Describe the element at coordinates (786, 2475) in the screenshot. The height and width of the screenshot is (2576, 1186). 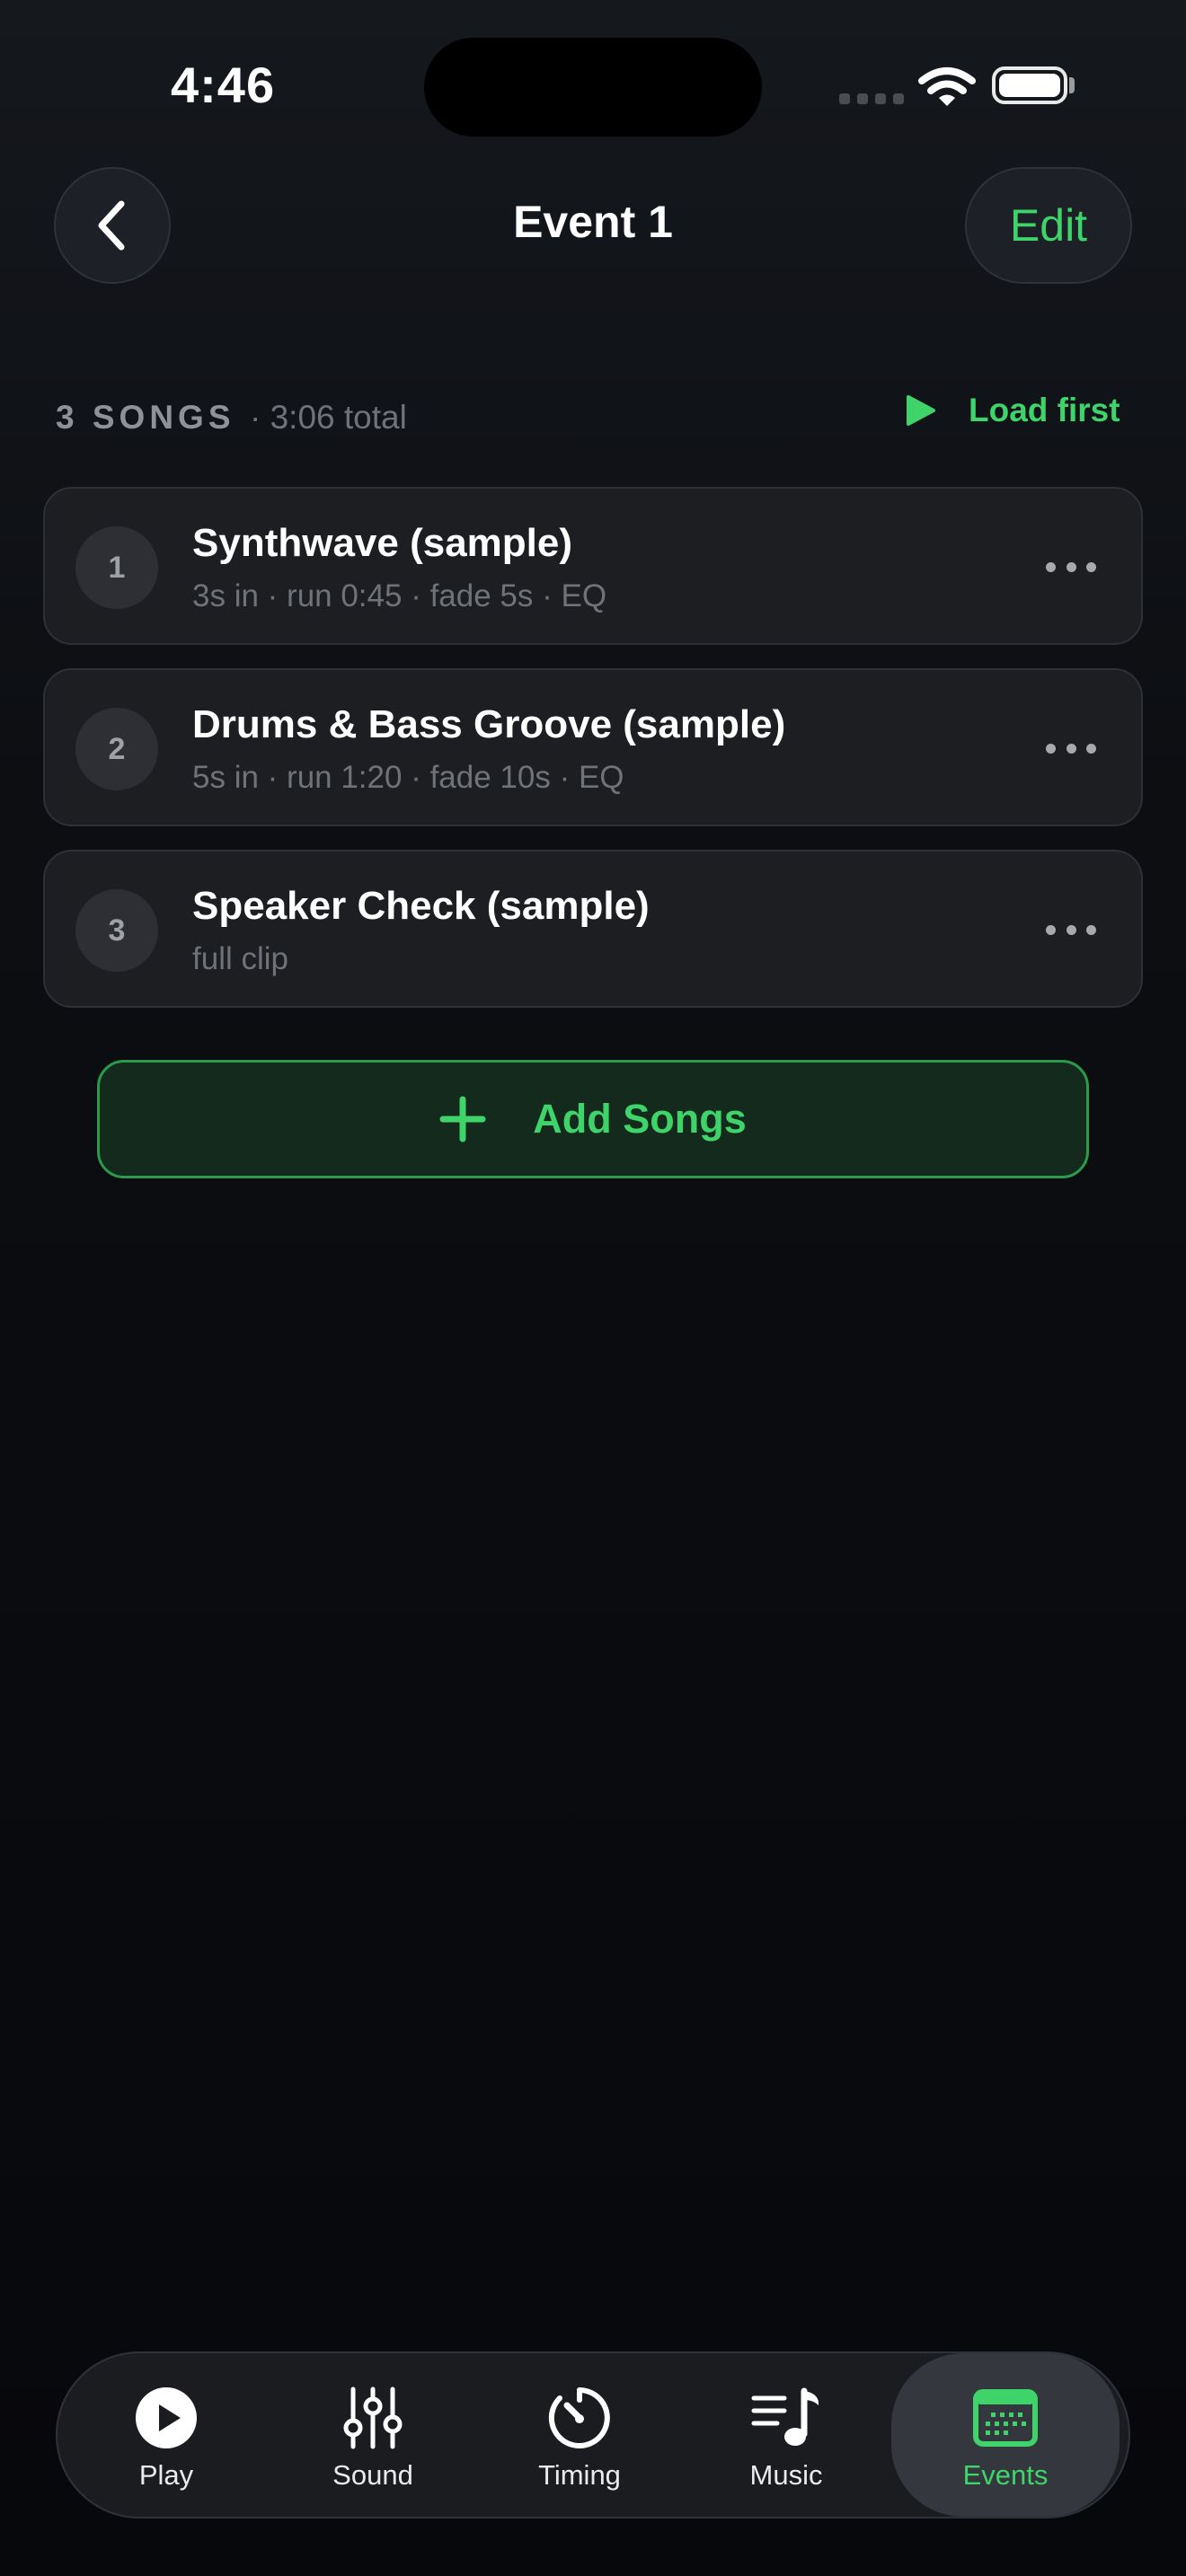
I see `tab-label: Music` at that location.